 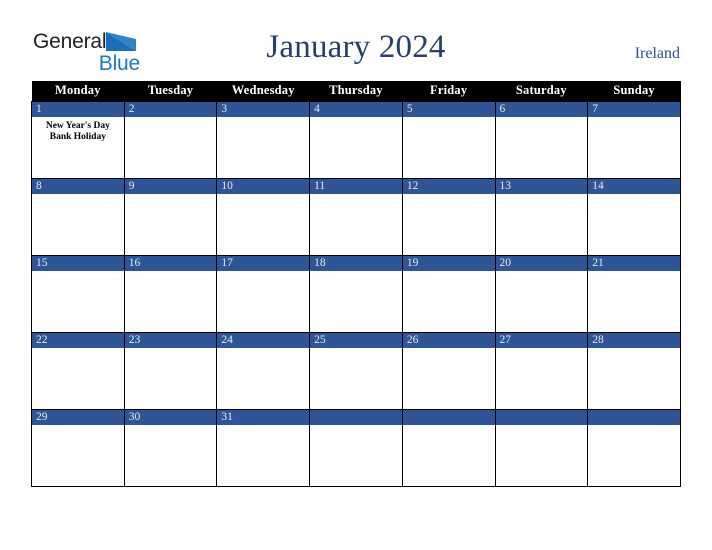 I want to click on day-number: 12, so click(x=448, y=186).